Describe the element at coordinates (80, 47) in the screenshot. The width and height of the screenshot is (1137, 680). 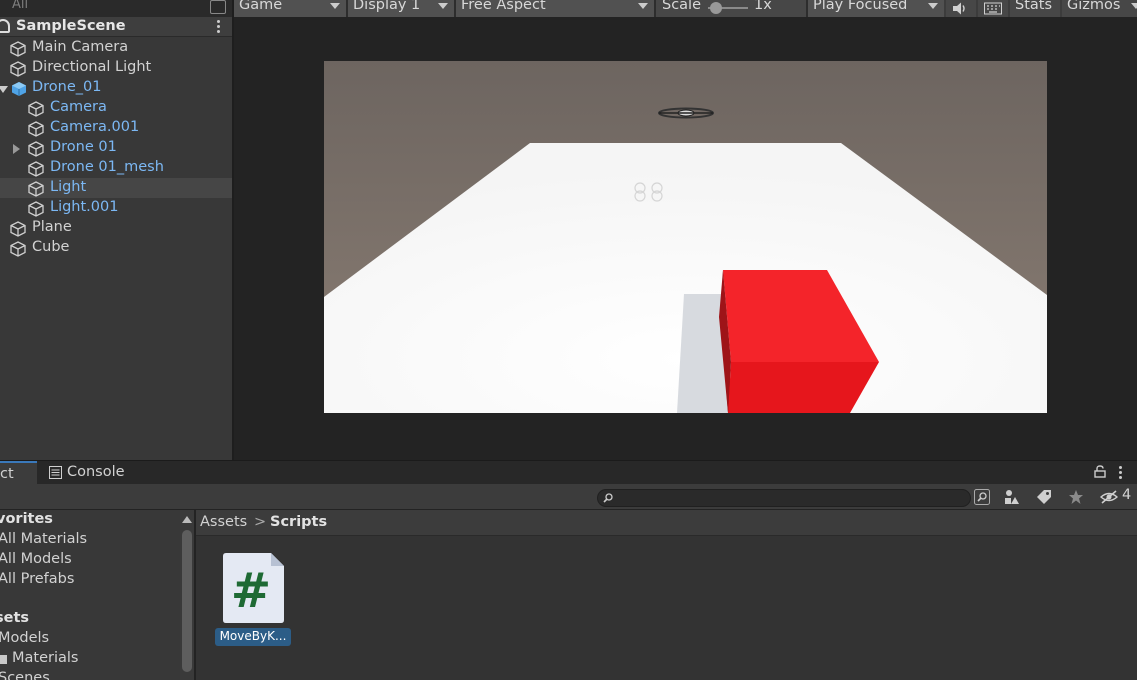
I see `hierarchy-item-label: Main Camera` at that location.